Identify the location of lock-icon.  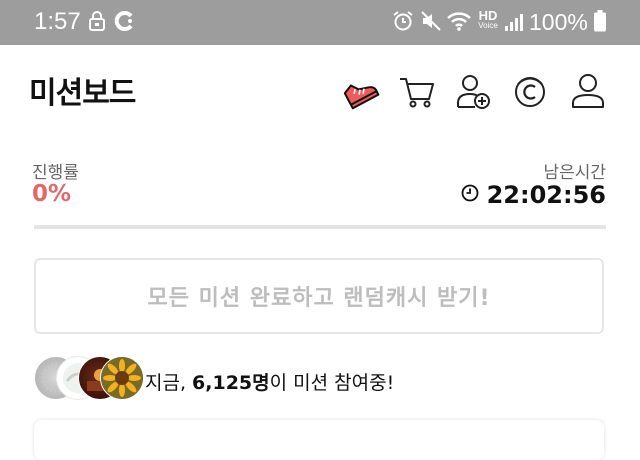
(97, 23).